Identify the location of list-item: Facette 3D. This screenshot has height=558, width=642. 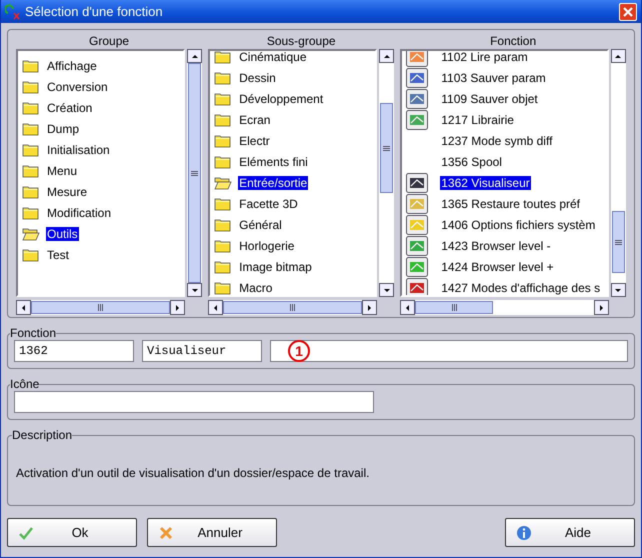
(268, 203).